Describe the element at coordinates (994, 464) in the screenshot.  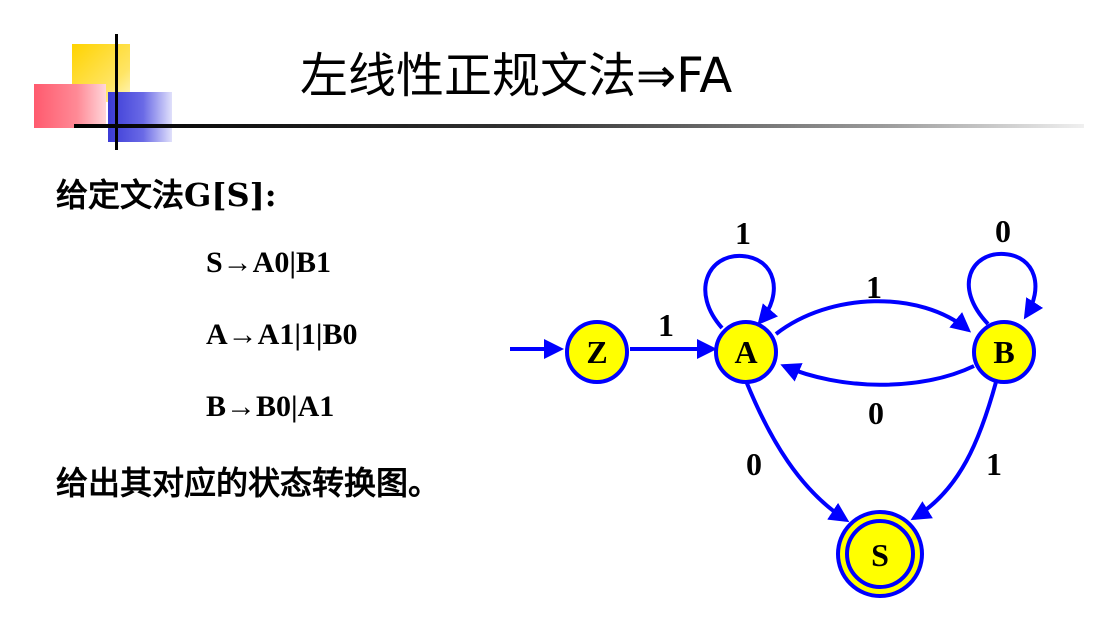
I see `edge-label-b-s: 1` at that location.